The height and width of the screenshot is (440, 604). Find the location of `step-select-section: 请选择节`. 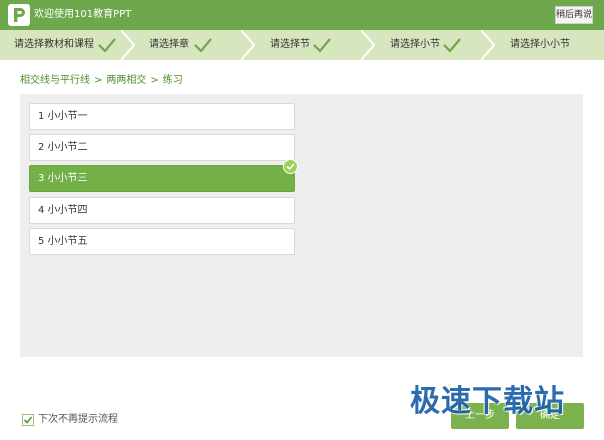

step-select-section: 请选择节 is located at coordinates (308, 45).